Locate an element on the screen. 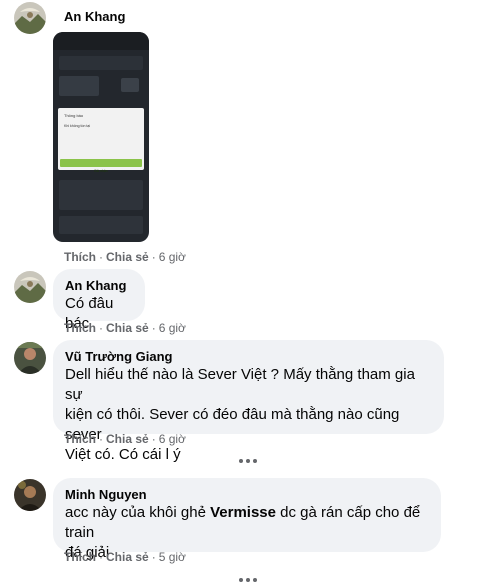  screenshot-header-row is located at coordinates (101, 63).